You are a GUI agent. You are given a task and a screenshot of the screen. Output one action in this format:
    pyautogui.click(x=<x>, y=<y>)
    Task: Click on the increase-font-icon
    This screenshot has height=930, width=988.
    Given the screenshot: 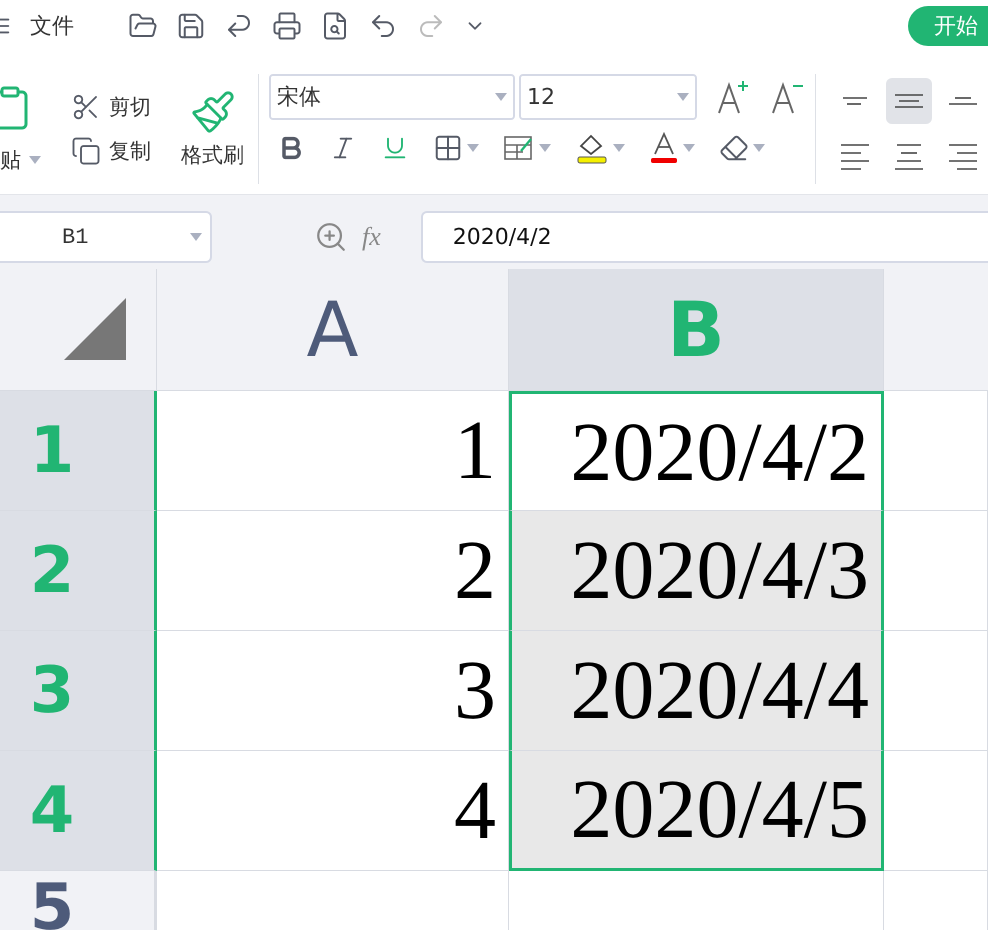 What is the action you would take?
    pyautogui.click(x=733, y=97)
    